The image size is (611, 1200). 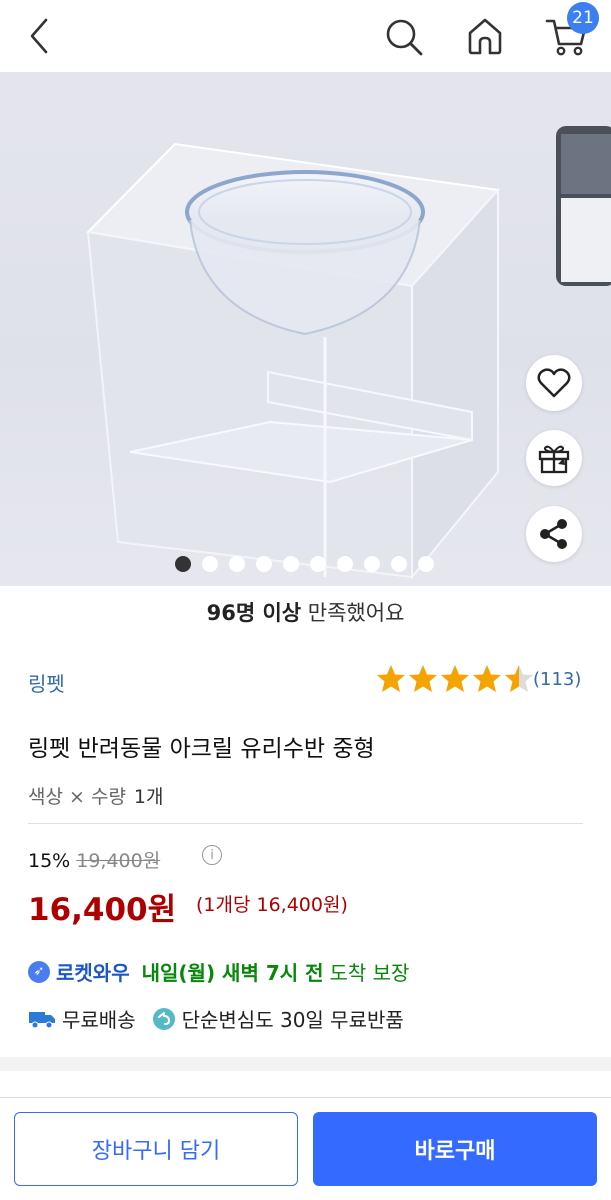 I want to click on info-icon: i, so click(x=212, y=855).